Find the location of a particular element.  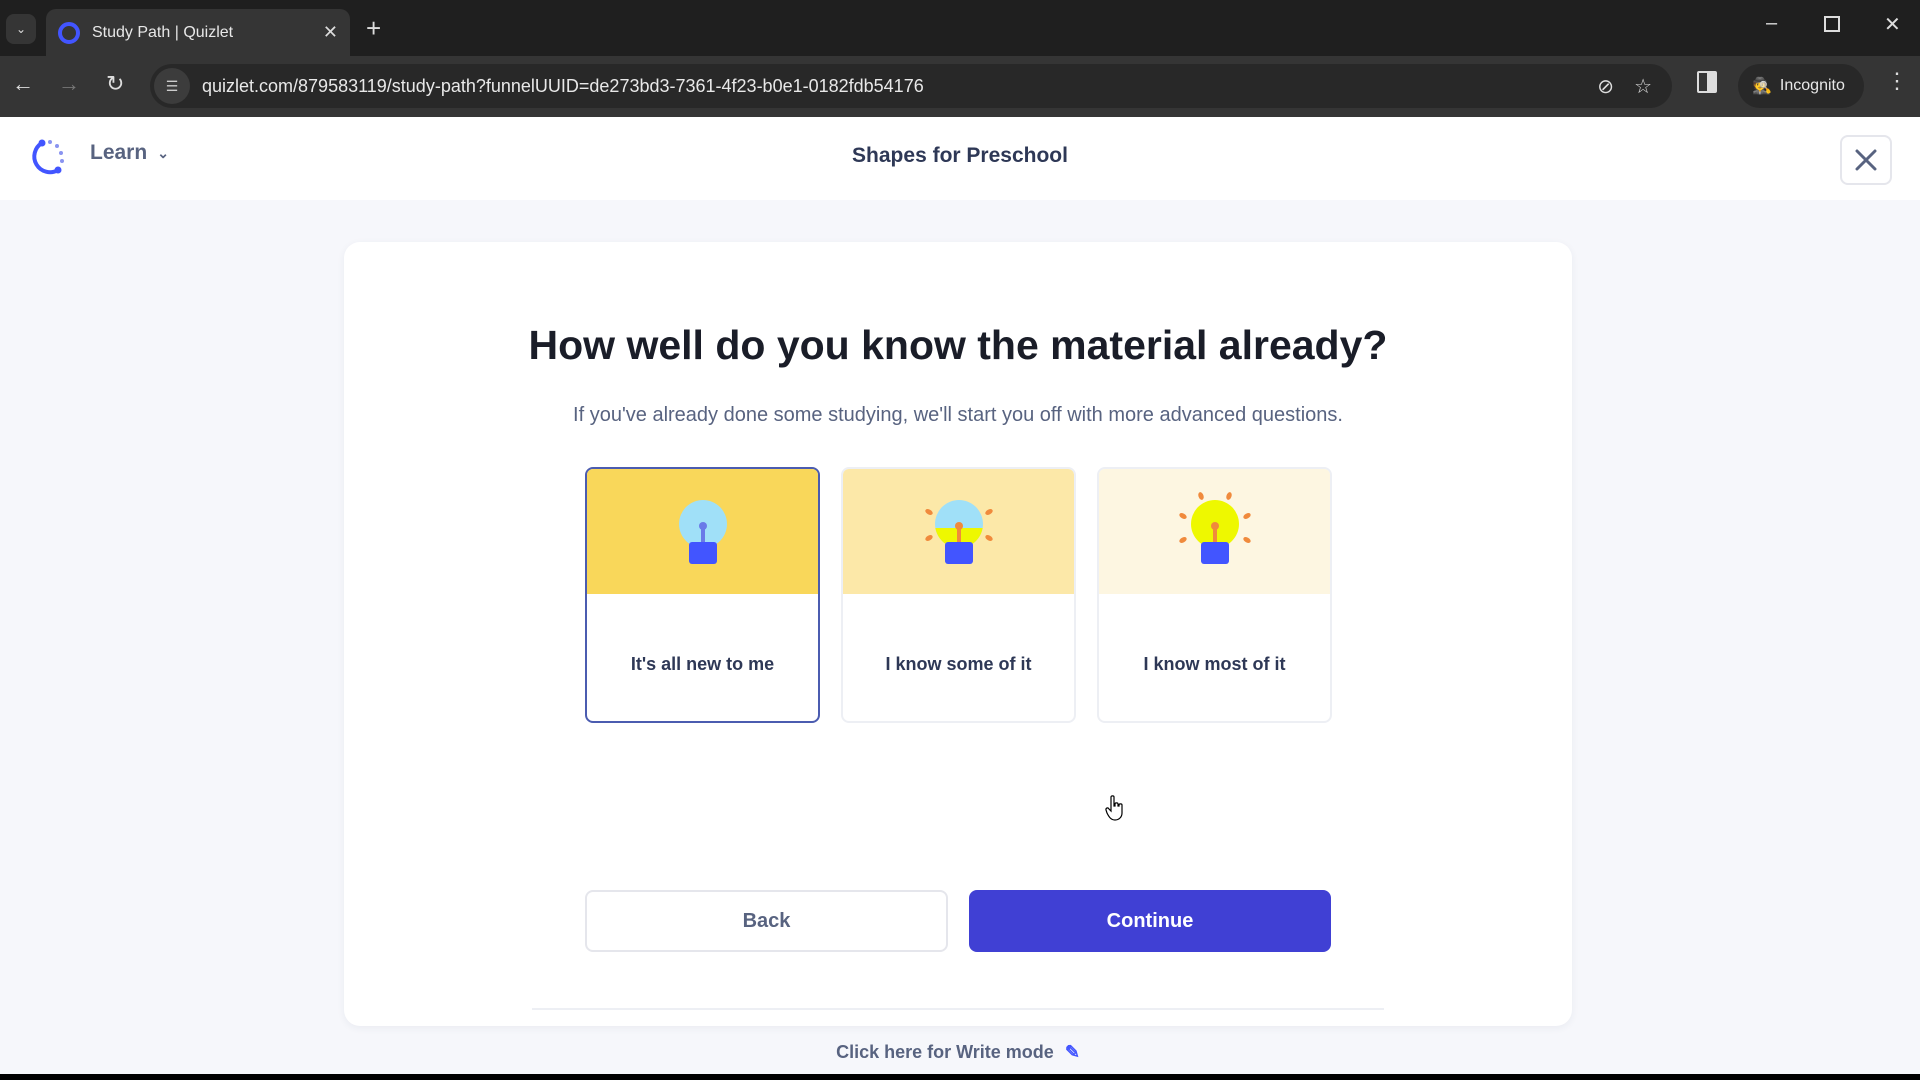

option-know-most: I know most of it is located at coordinates (1214, 595).